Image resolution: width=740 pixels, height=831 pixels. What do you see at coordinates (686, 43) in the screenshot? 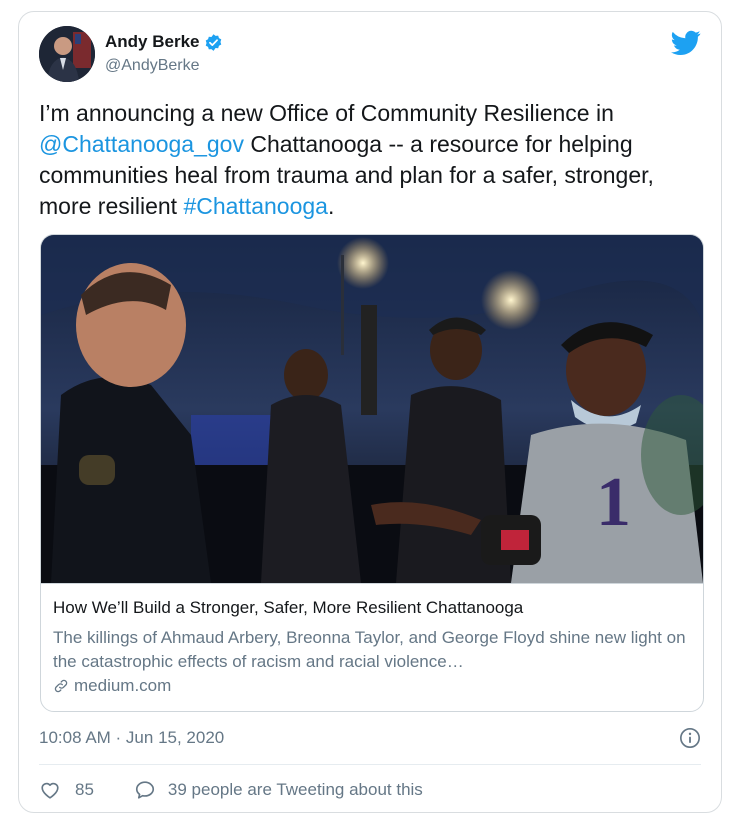
I see `twitter-bird-icon` at bounding box center [686, 43].